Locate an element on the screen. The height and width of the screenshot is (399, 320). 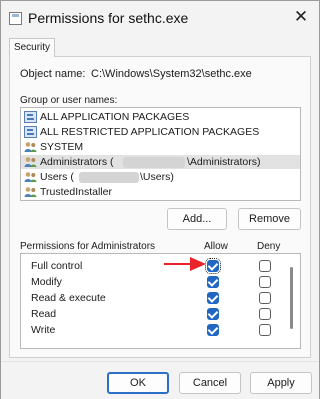
remove-button: Remove is located at coordinates (269, 219).